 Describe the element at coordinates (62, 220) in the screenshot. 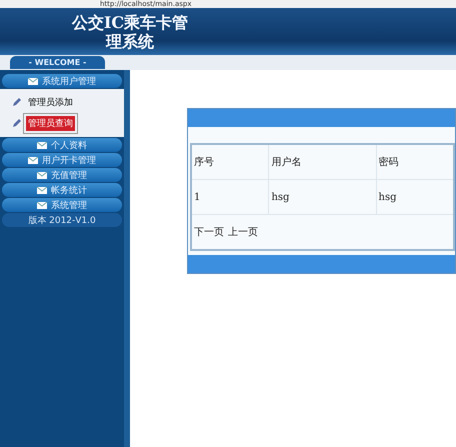

I see `version-label: 版本 2012-V1.0` at that location.